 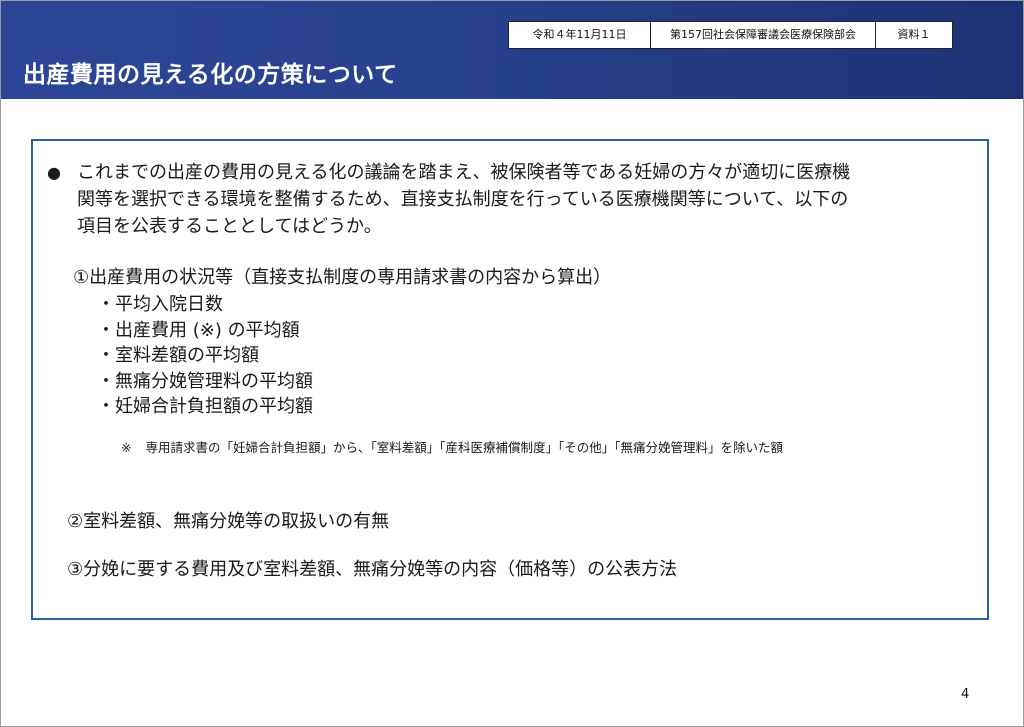 I want to click on list-item: ・室料差額の平均額, so click(x=178, y=355).